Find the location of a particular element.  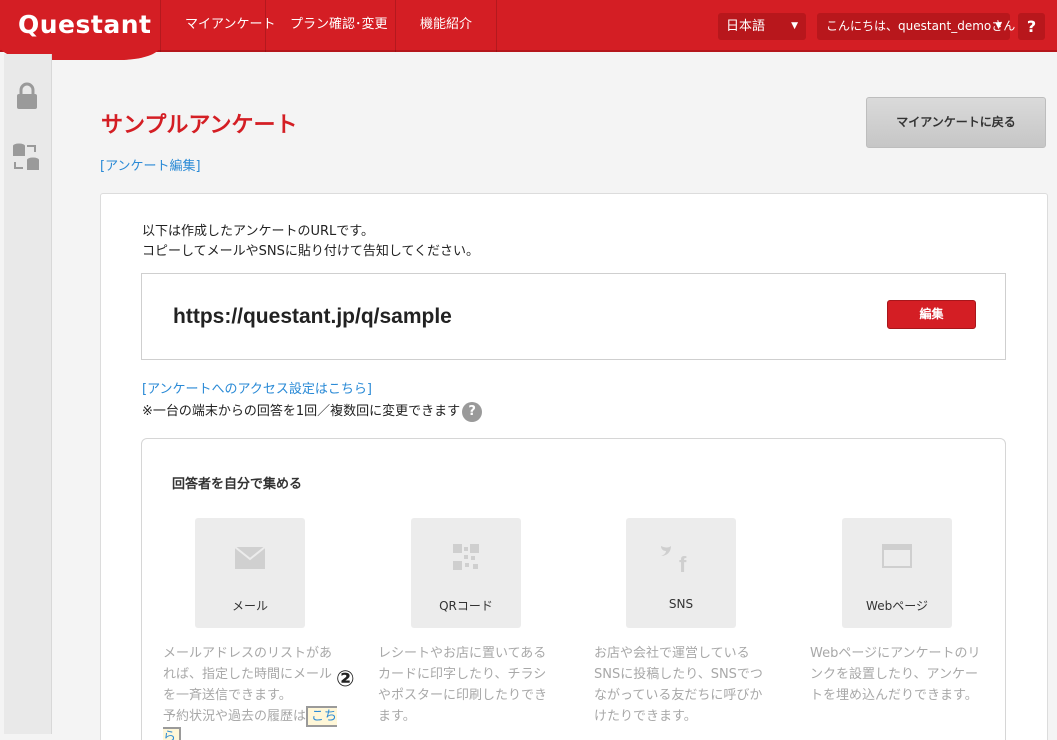

left-sidebar is located at coordinates (28, 394).